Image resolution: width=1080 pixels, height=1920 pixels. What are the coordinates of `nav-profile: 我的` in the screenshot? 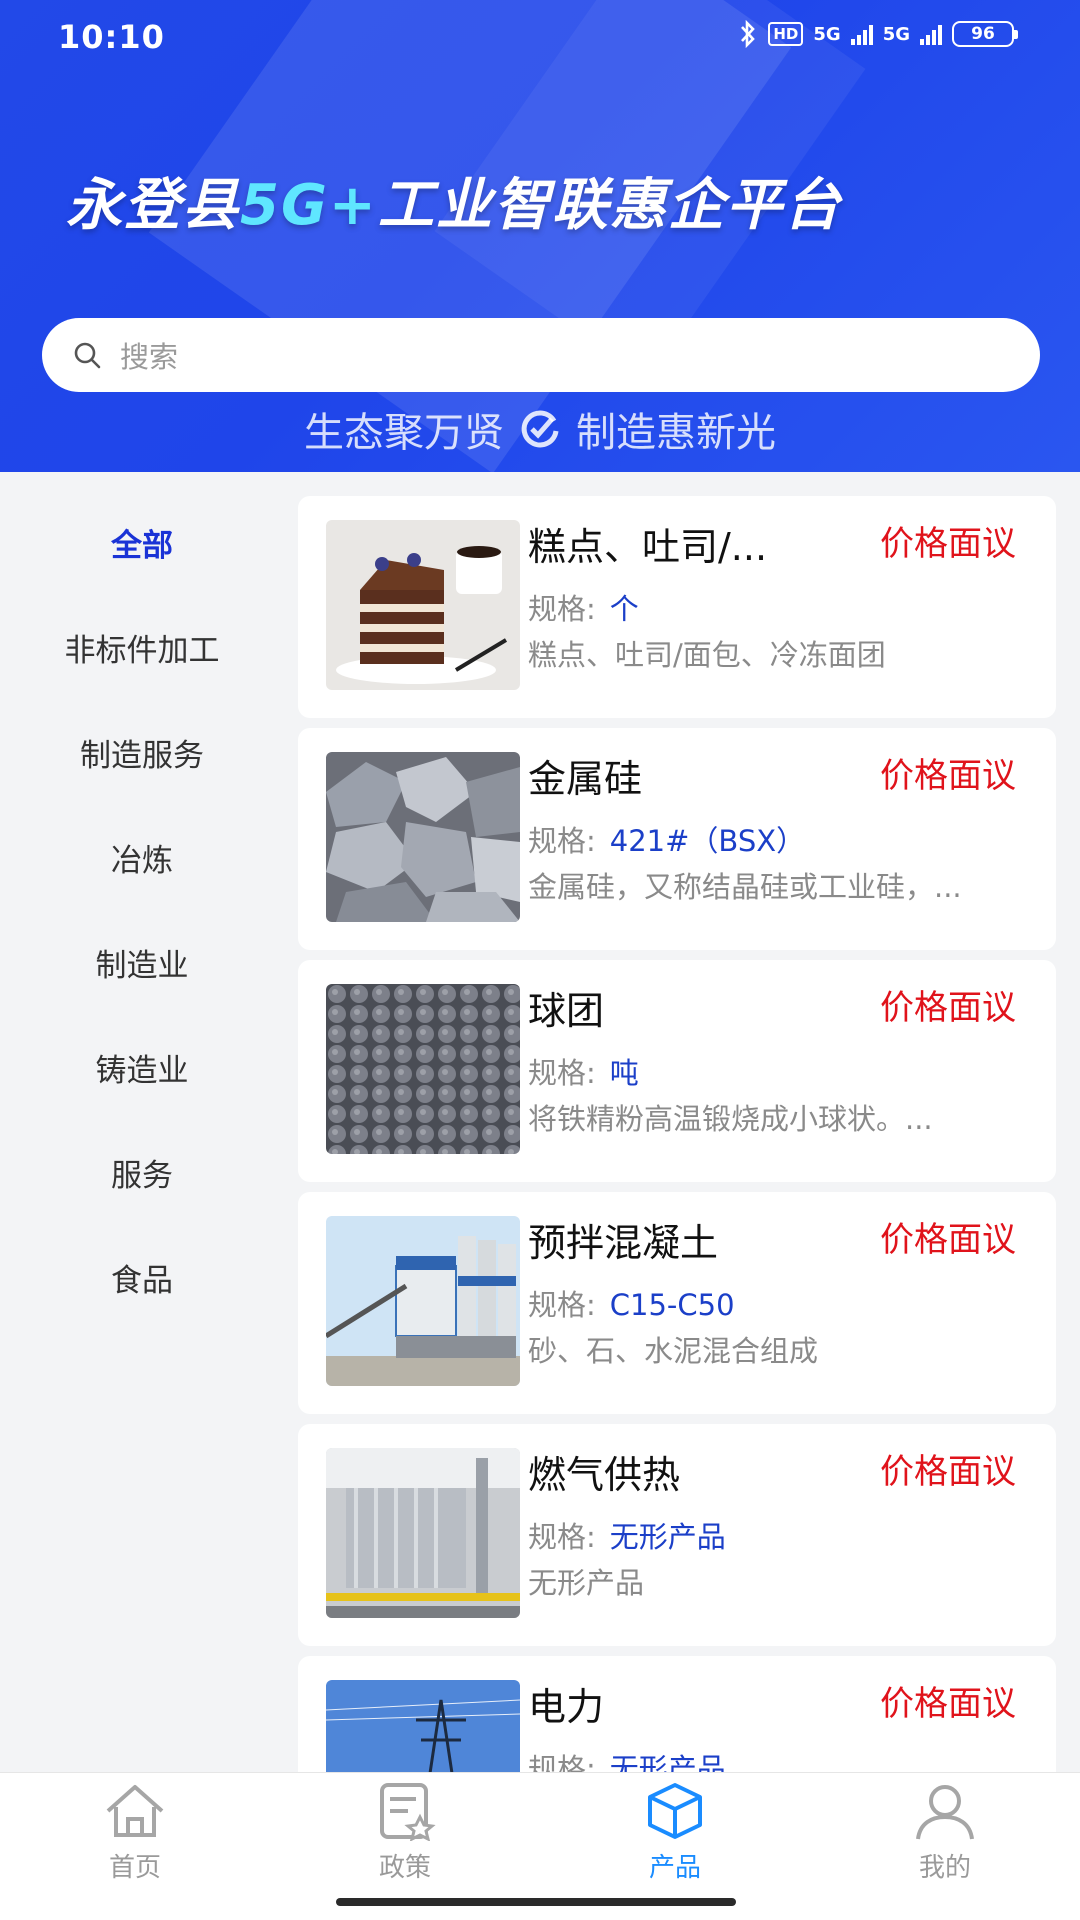 It's located at (945, 1832).